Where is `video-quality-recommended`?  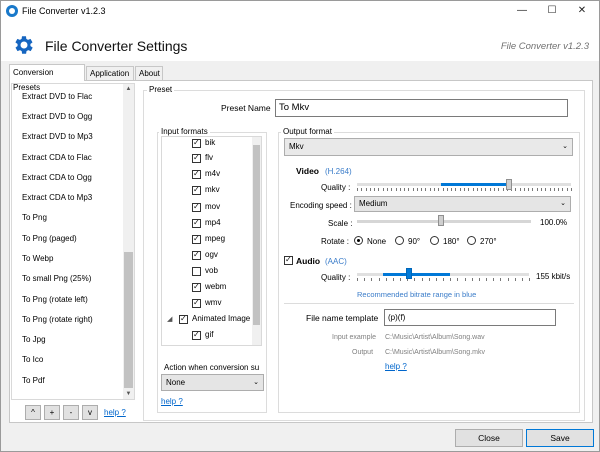 video-quality-recommended is located at coordinates (476, 184).